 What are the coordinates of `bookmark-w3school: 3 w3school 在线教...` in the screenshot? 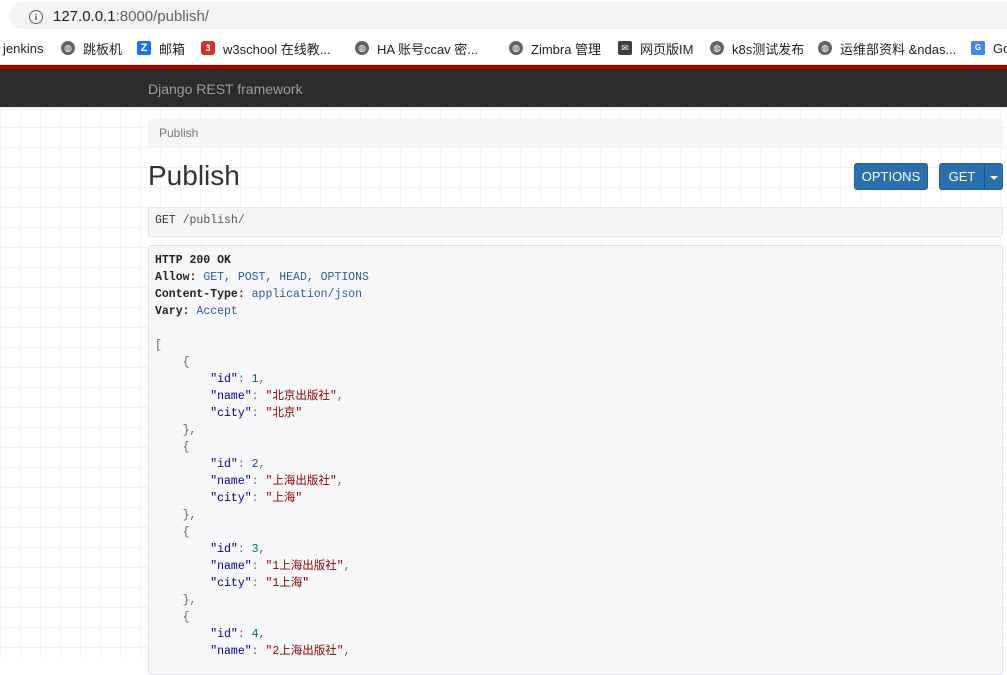 It's located at (266, 48).